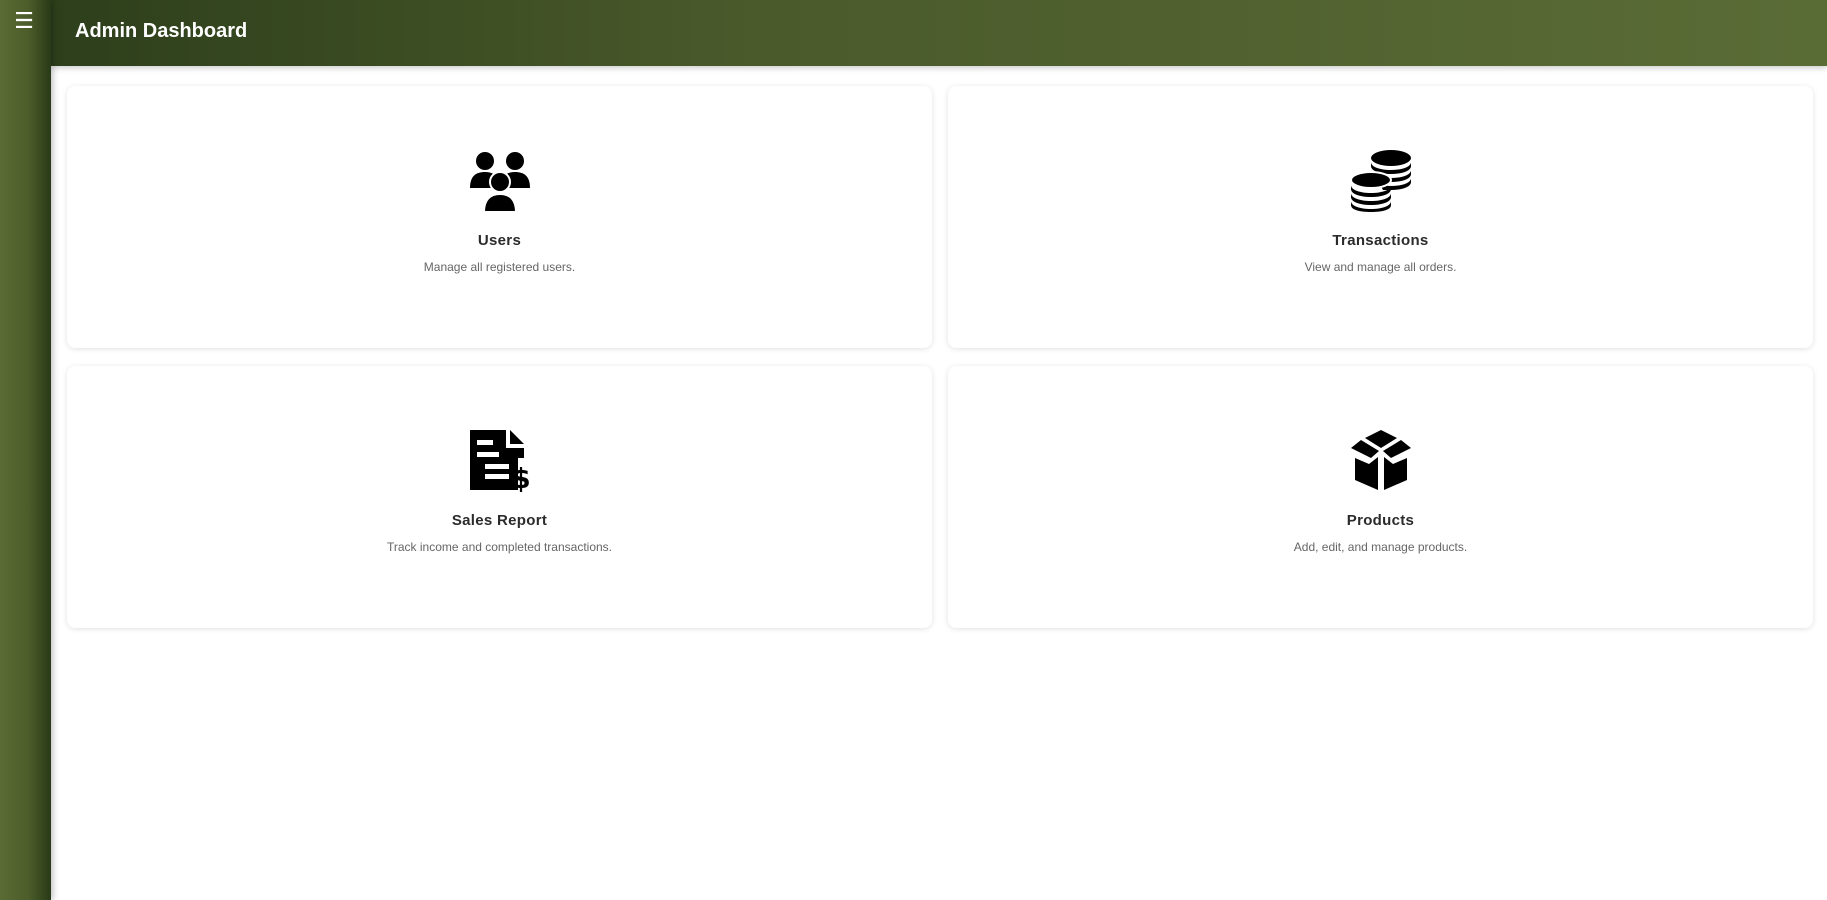  I want to click on coins-icon, so click(1381, 180).